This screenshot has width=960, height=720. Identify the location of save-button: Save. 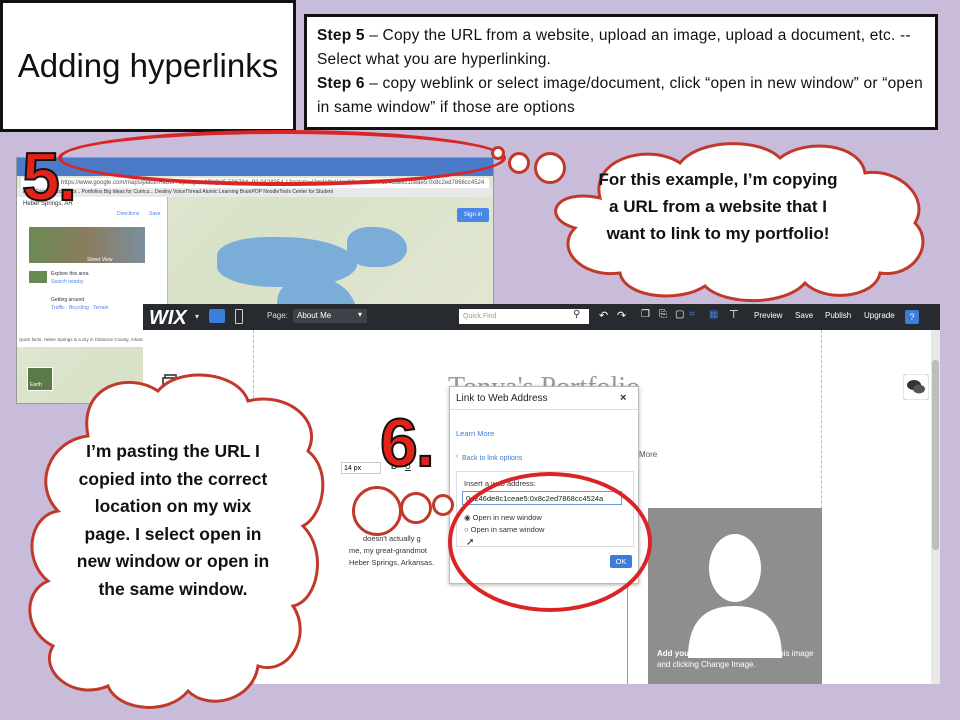
(804, 315).